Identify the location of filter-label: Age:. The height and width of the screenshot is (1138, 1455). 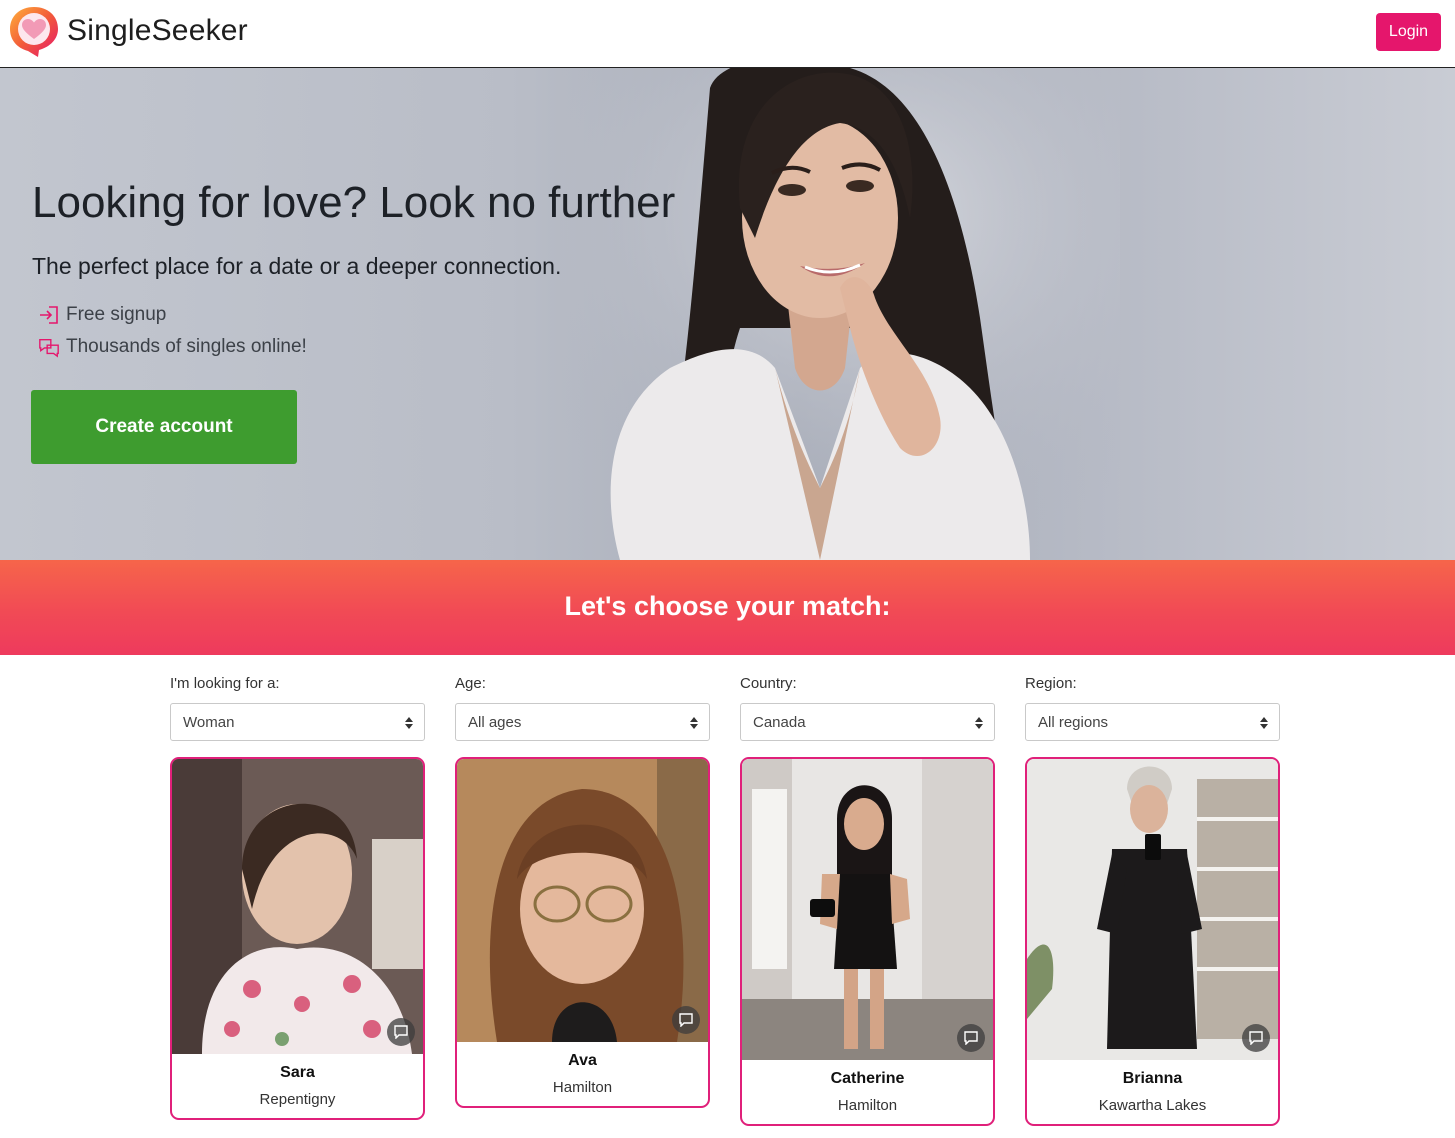
(470, 683).